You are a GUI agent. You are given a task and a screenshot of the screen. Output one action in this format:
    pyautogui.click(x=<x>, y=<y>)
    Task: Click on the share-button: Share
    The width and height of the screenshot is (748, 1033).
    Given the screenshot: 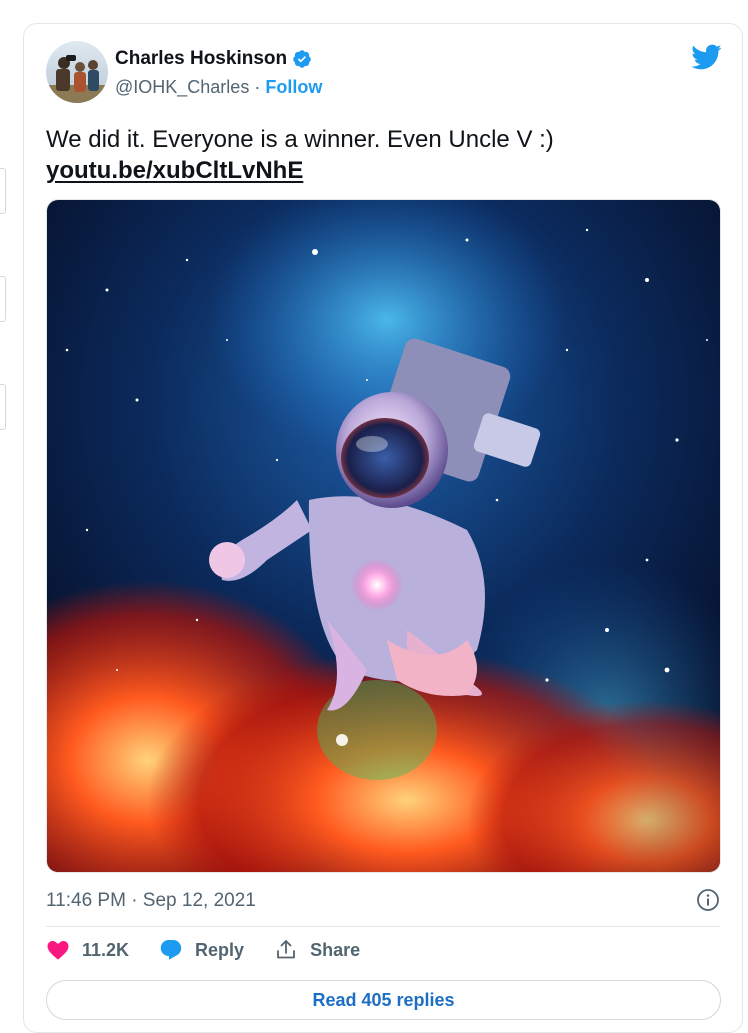 What is the action you would take?
    pyautogui.click(x=317, y=950)
    